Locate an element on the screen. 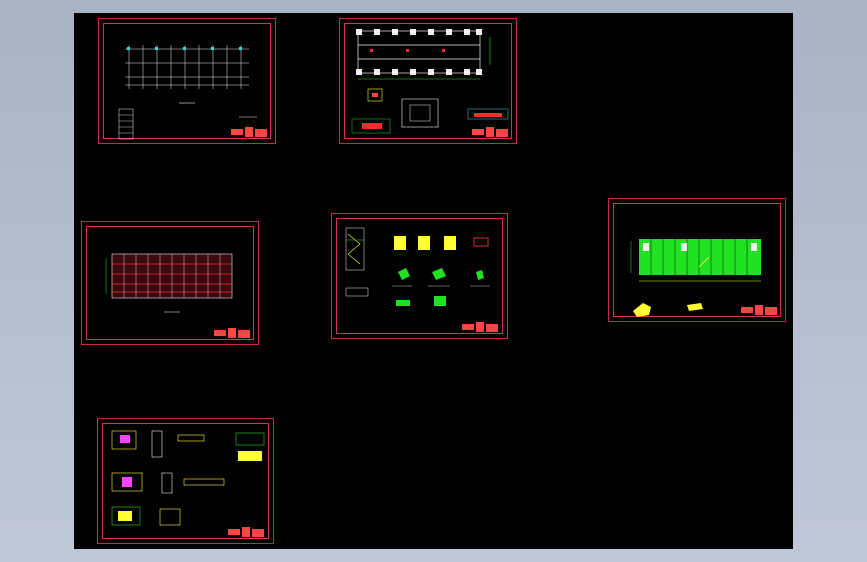 This screenshot has width=867, height=562. sheet-6-node-detail-drawing is located at coordinates (188, 483).